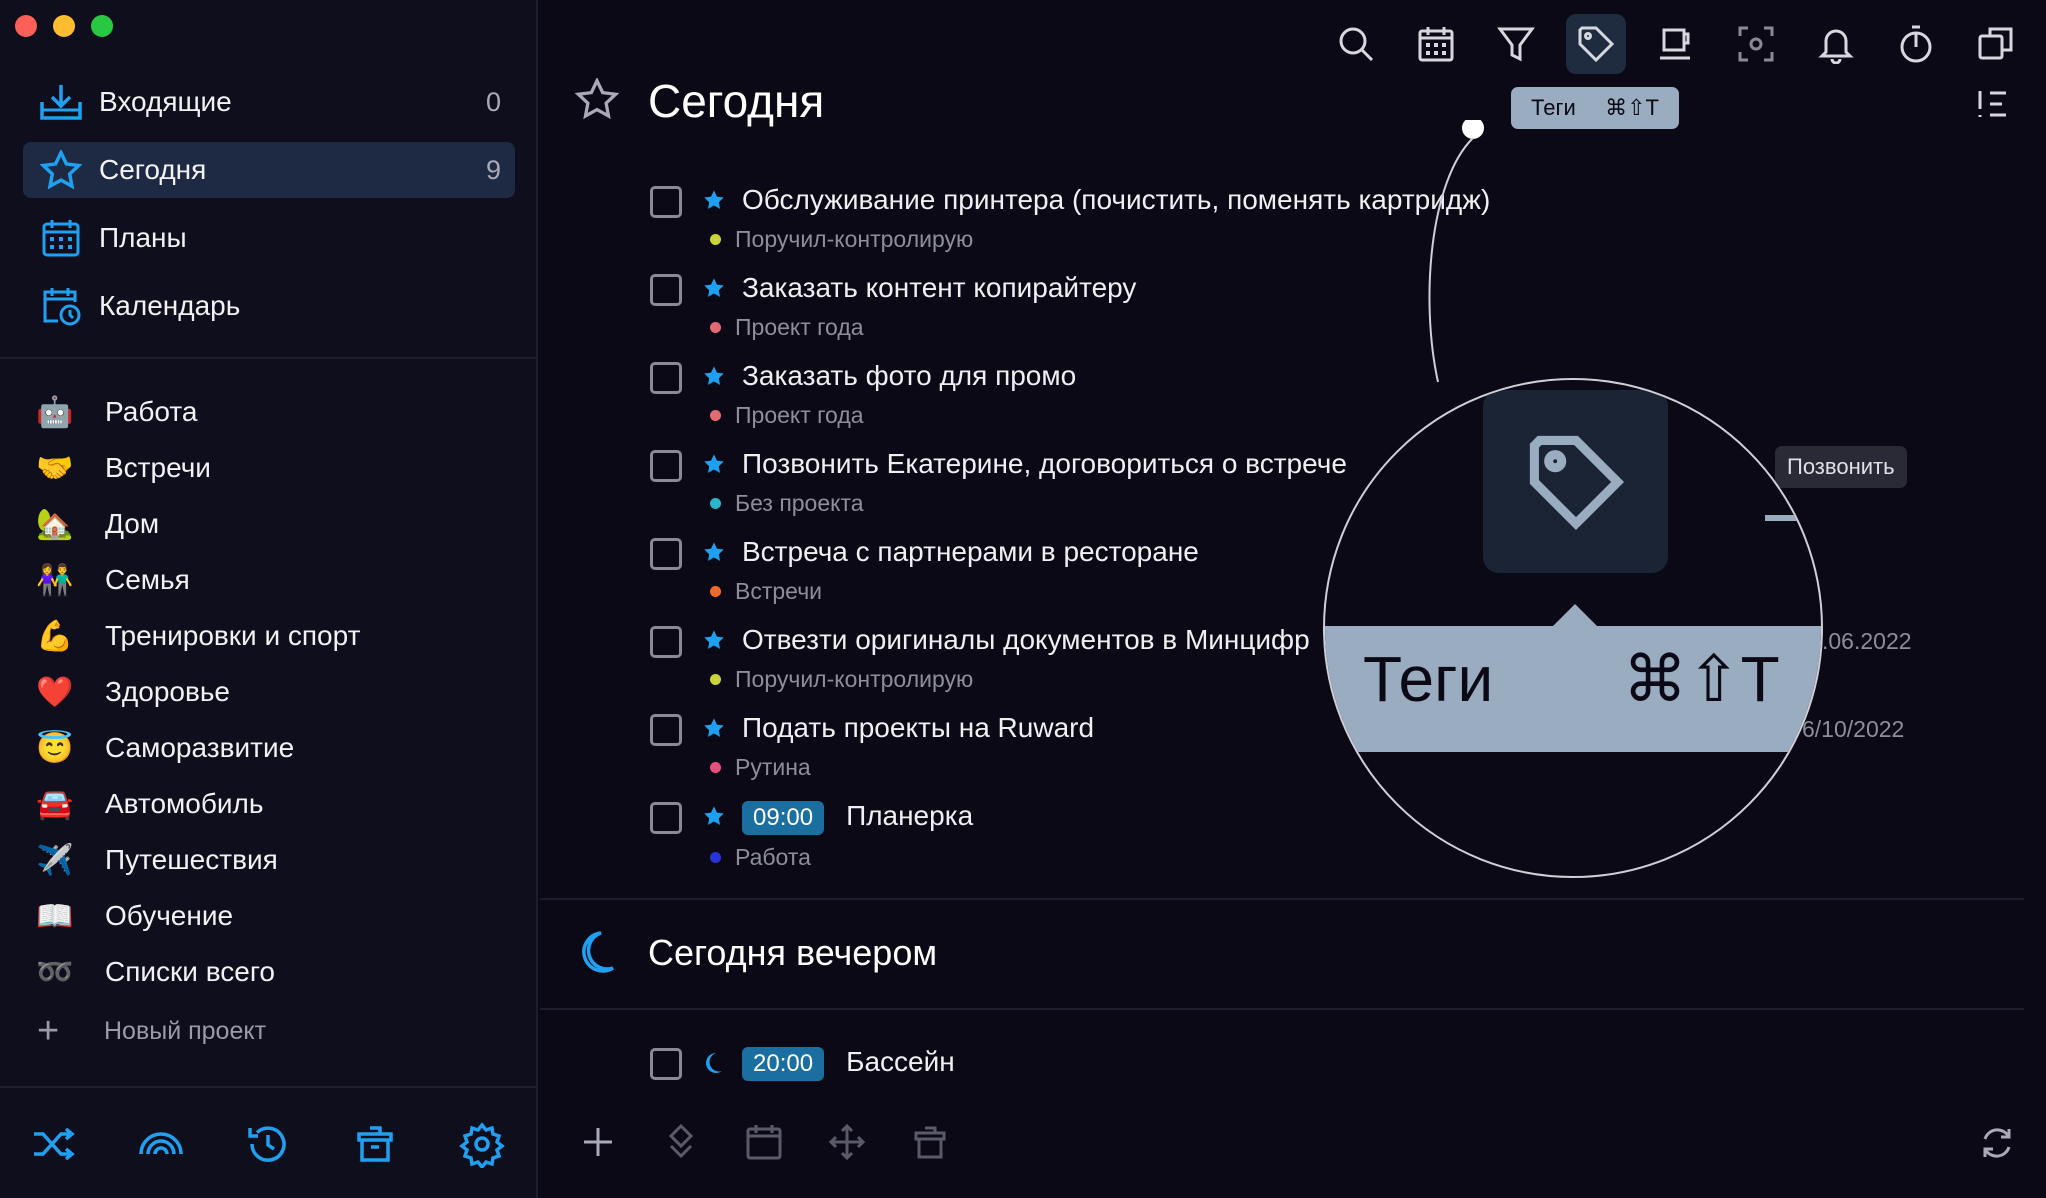  I want to click on task-title: Заказать фото для промо, so click(909, 375).